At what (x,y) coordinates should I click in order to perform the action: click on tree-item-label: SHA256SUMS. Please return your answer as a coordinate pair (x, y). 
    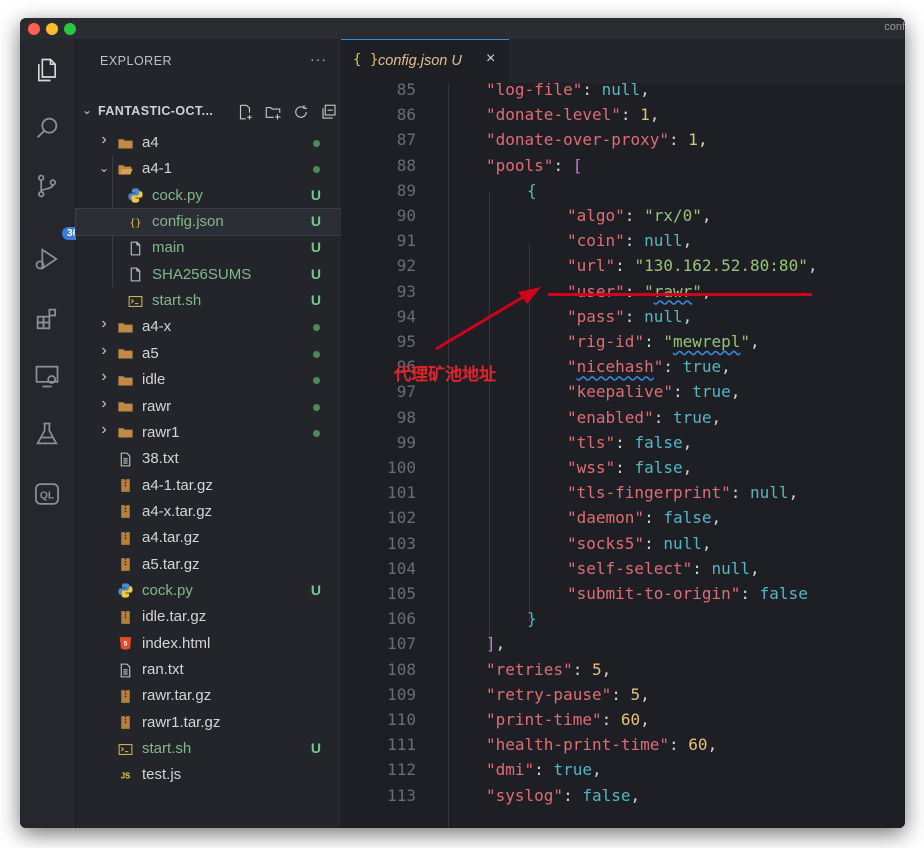
    Looking at the image, I should click on (202, 274).